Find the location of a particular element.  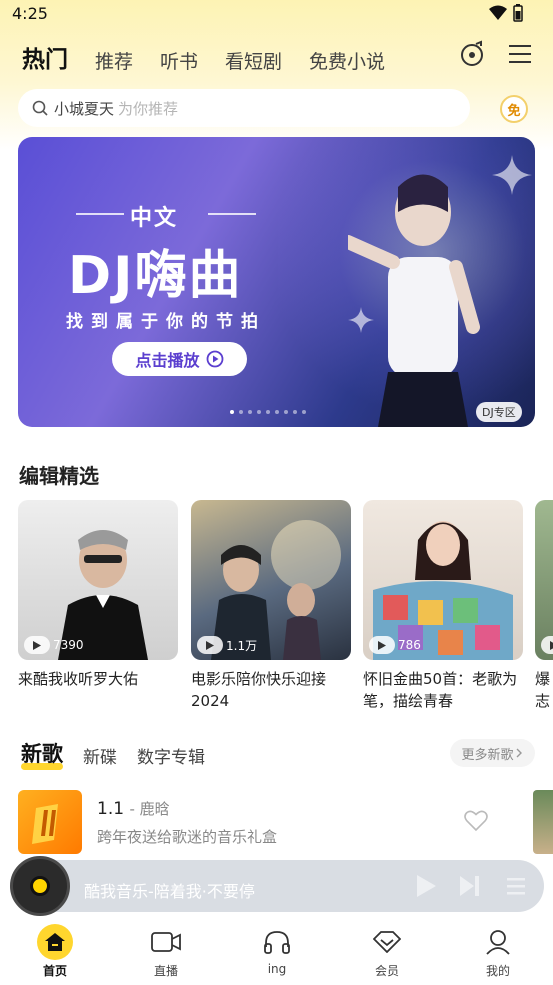

play-count-value: 1.1万 is located at coordinates (242, 645).